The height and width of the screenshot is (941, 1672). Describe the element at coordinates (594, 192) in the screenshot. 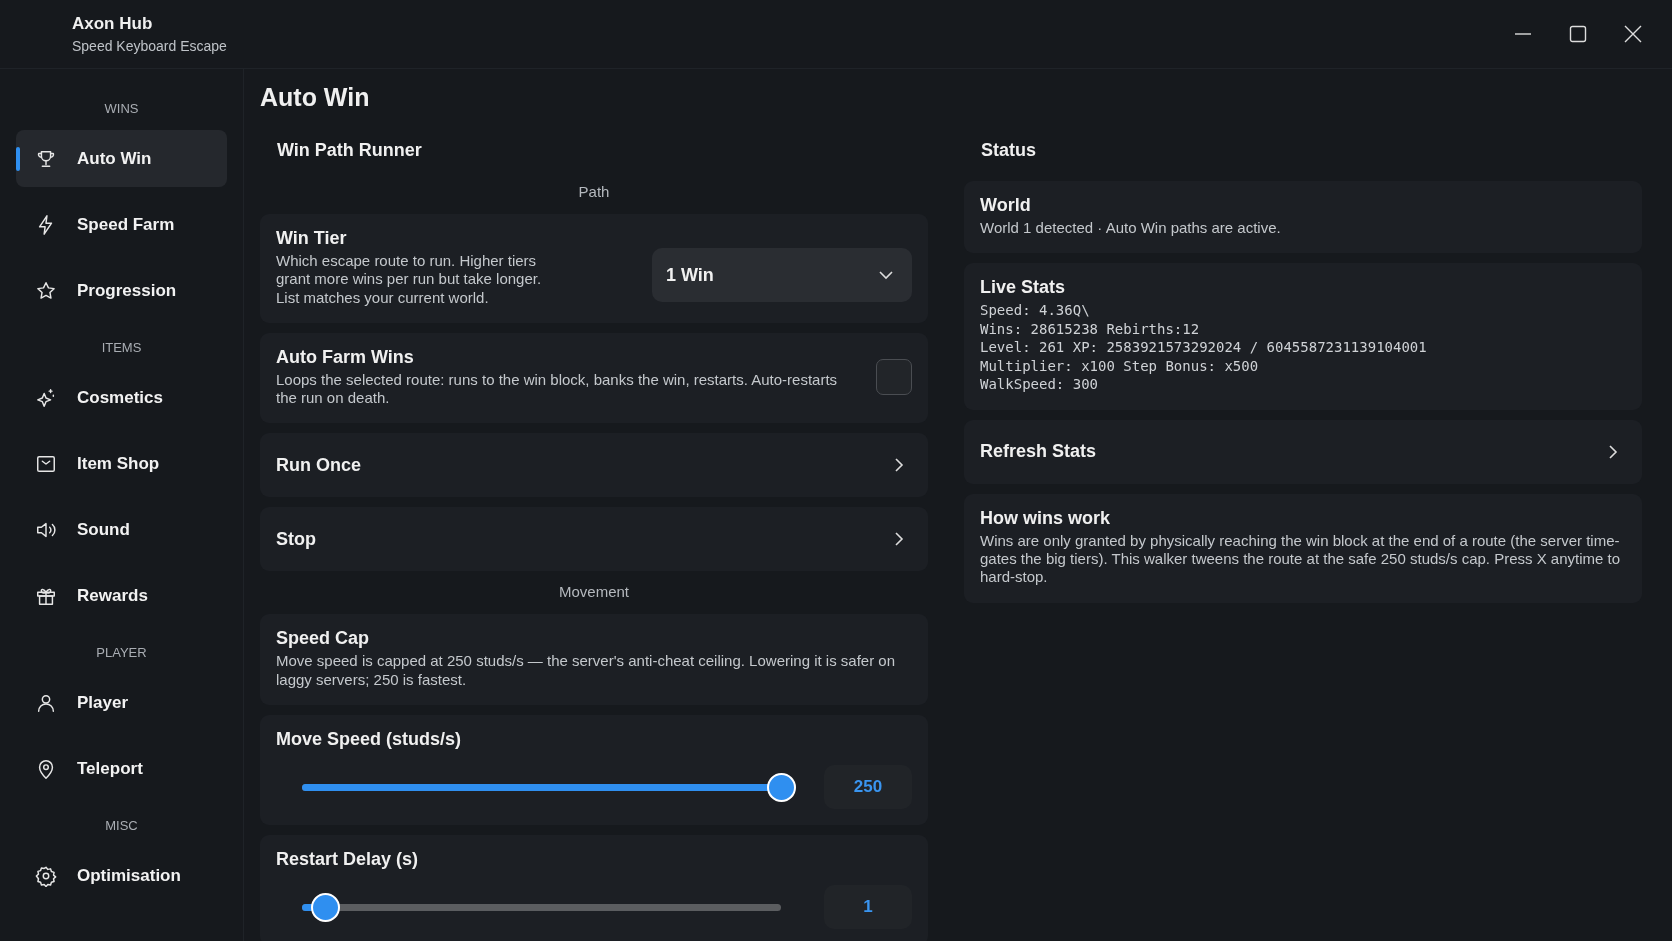

I see `group-label: Path` at that location.